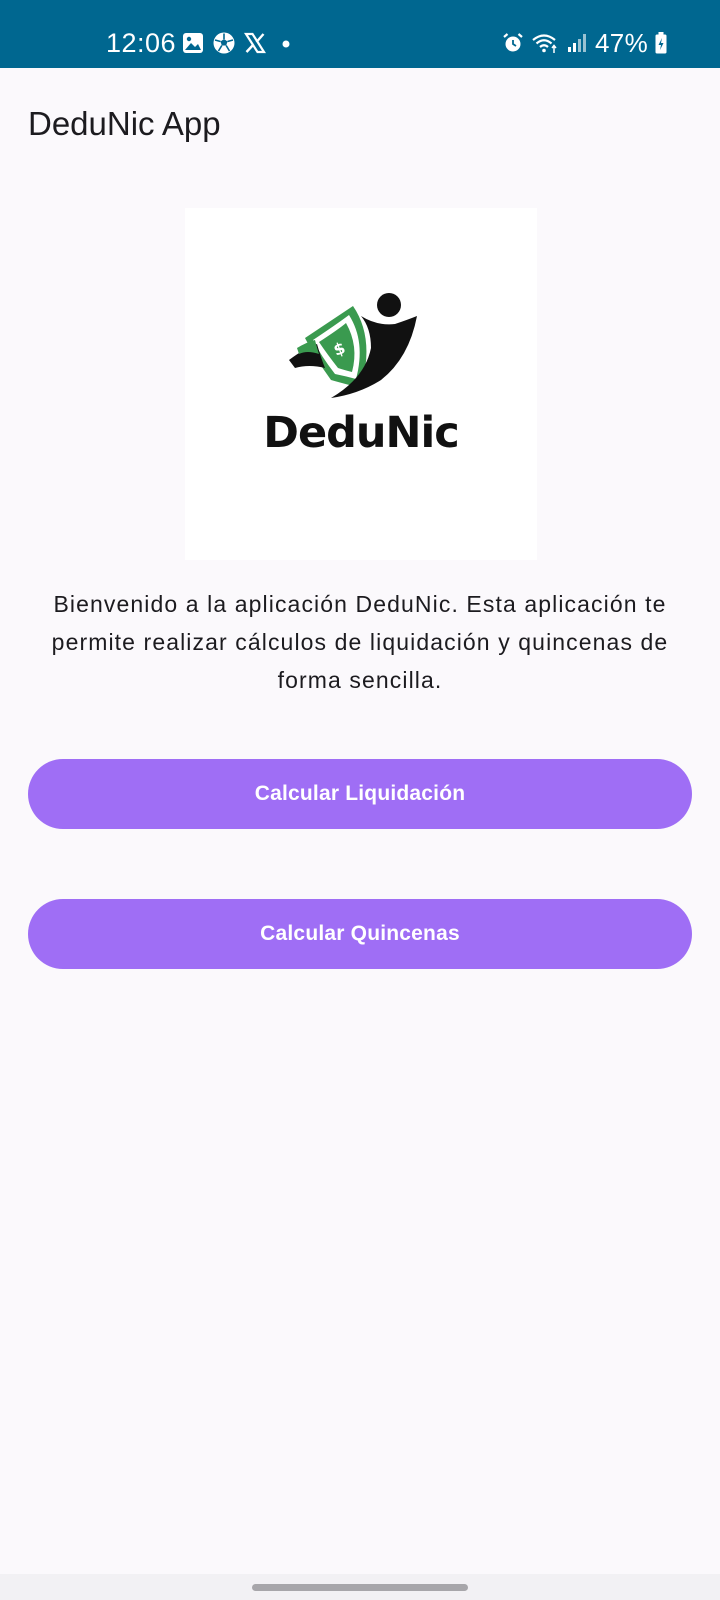 This screenshot has width=720, height=1600. Describe the element at coordinates (141, 43) in the screenshot. I see `status-time: 12:06` at that location.